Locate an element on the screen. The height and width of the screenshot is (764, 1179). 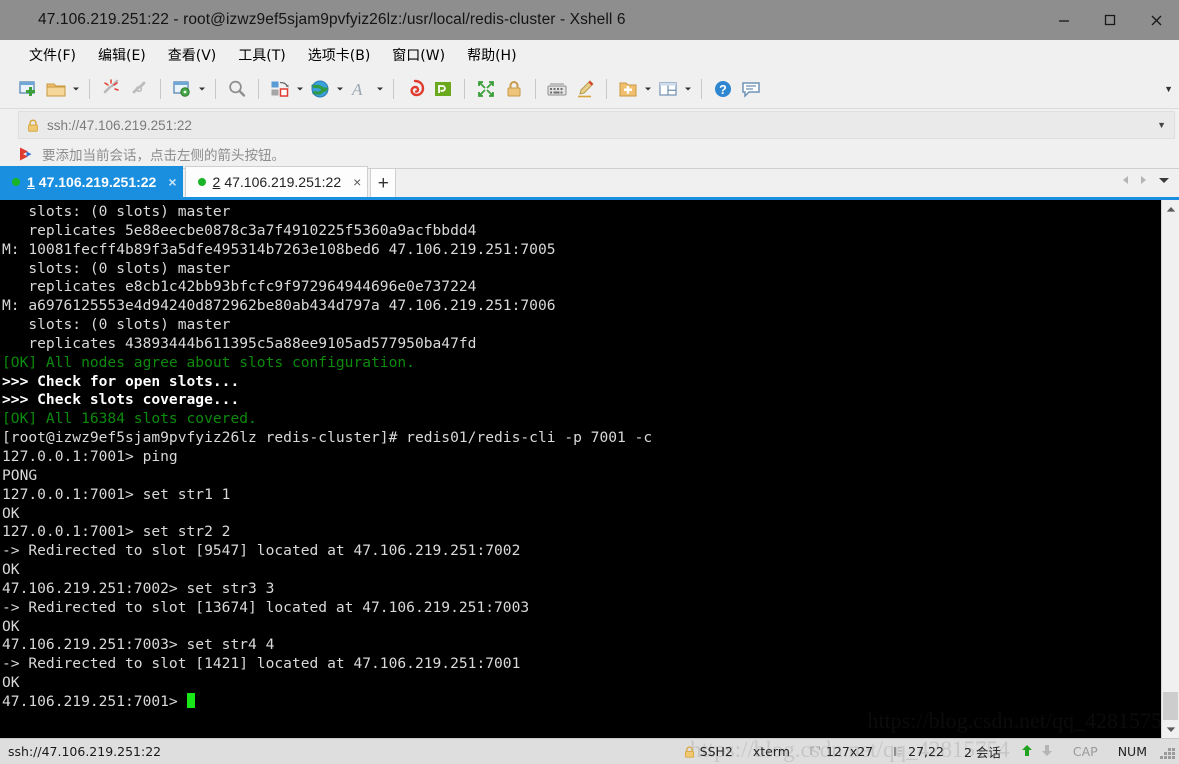
status-size: 127x27 is located at coordinates (841, 751).